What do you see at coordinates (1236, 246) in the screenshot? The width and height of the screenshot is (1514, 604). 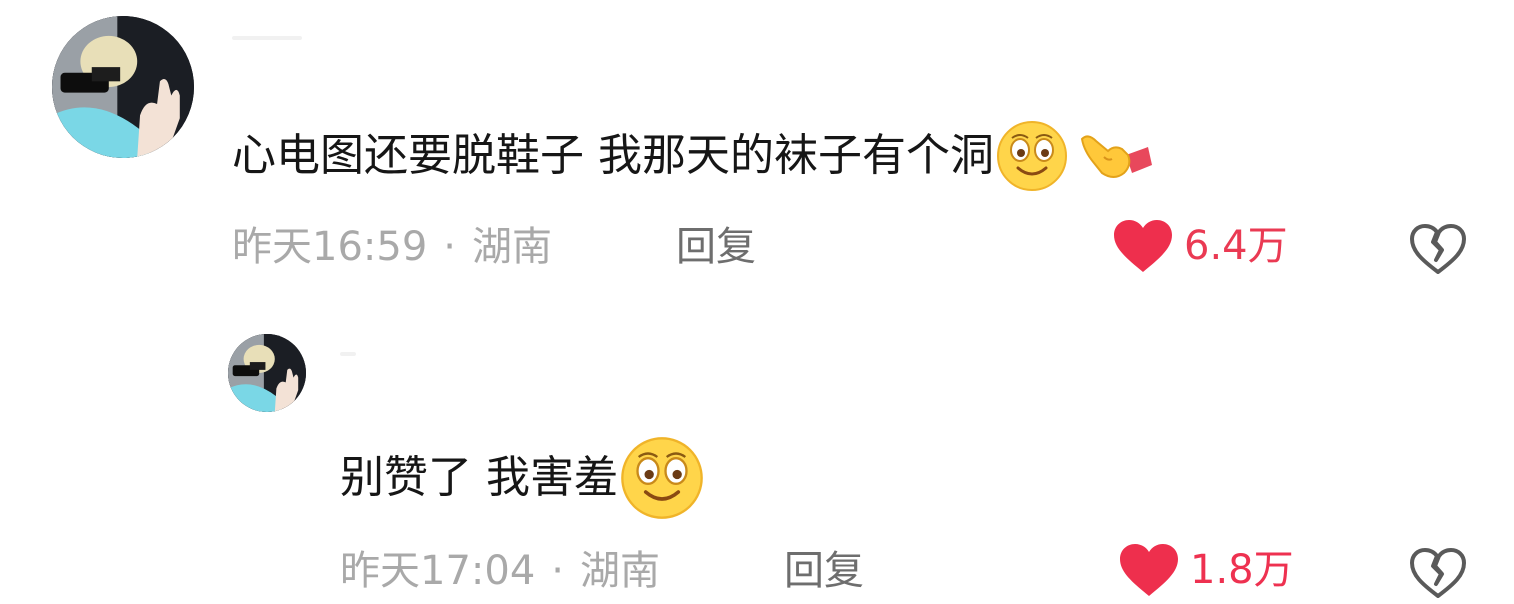 I see `like-count: 6.4万` at bounding box center [1236, 246].